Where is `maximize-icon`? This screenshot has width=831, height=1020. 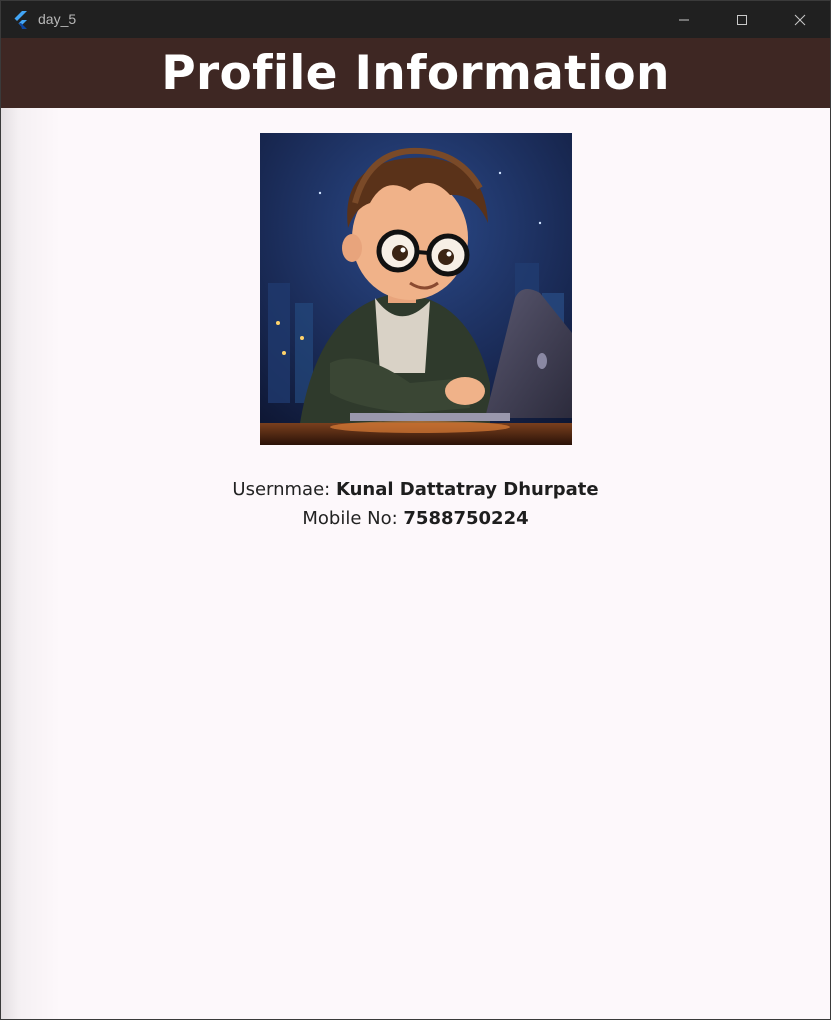 maximize-icon is located at coordinates (742, 19).